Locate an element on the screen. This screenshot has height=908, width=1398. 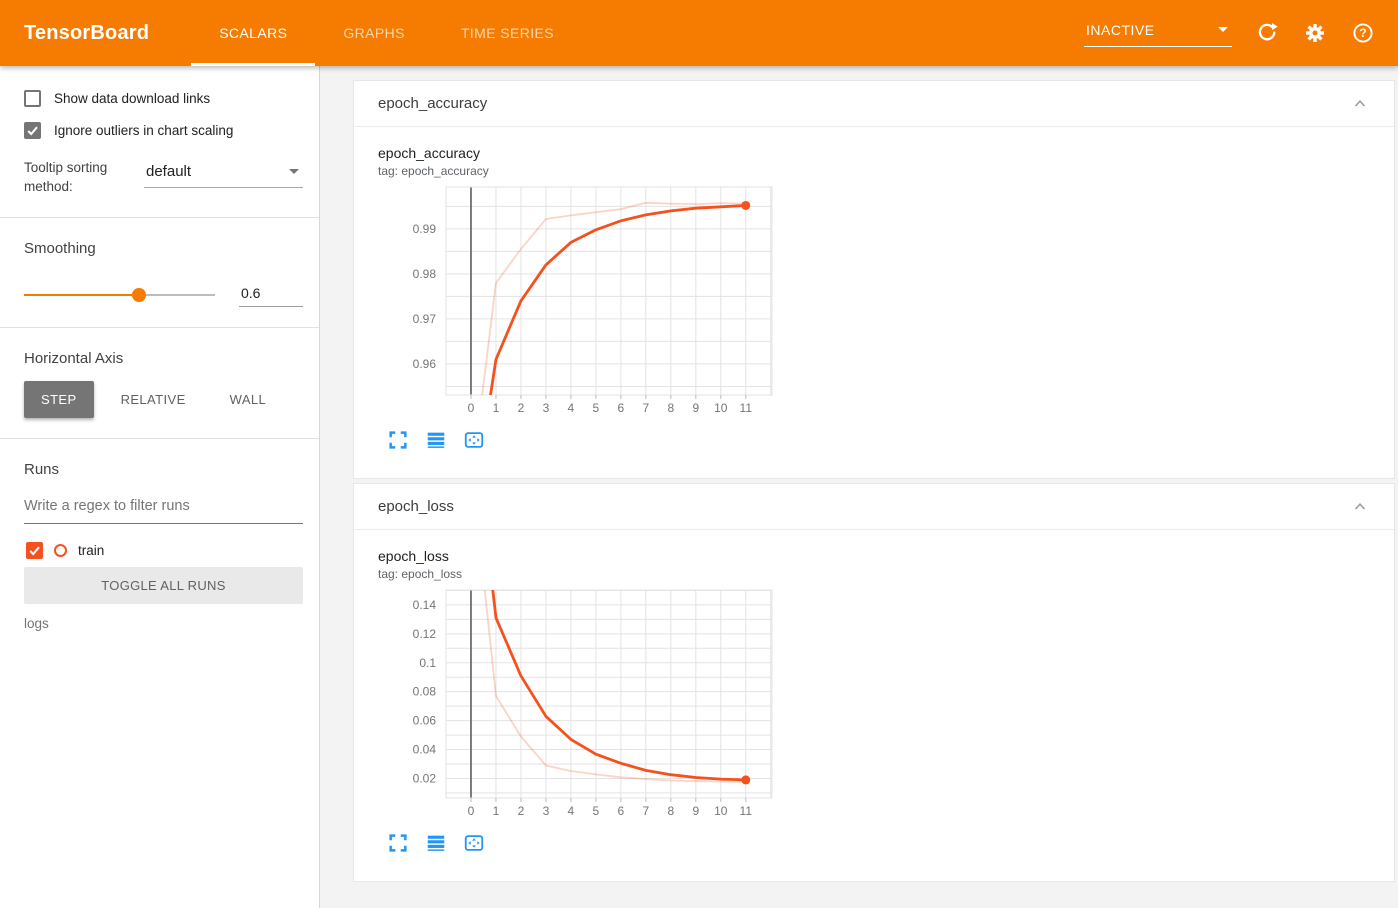
svg-text: 0.08 is located at coordinates (425, 692).